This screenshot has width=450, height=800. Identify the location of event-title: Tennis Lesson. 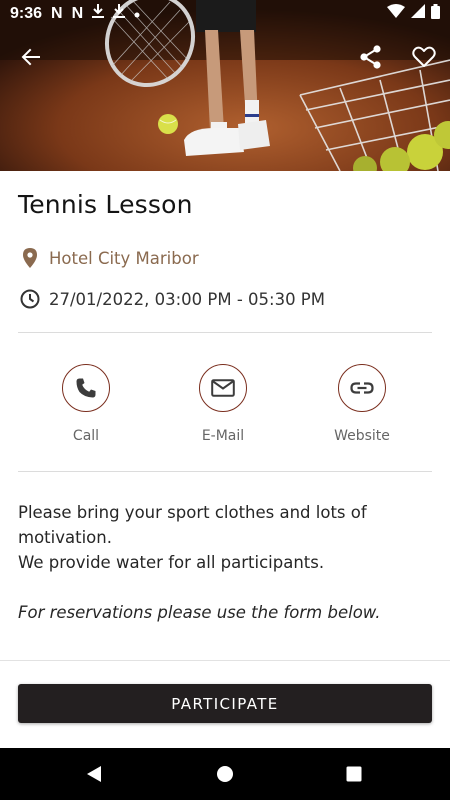
(105, 204).